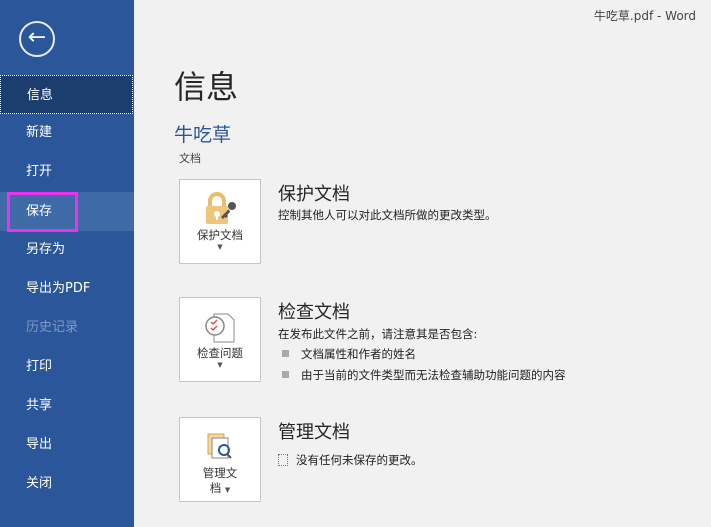 The height and width of the screenshot is (527, 711). What do you see at coordinates (220, 447) in the screenshot?
I see `manage-document-icon` at bounding box center [220, 447].